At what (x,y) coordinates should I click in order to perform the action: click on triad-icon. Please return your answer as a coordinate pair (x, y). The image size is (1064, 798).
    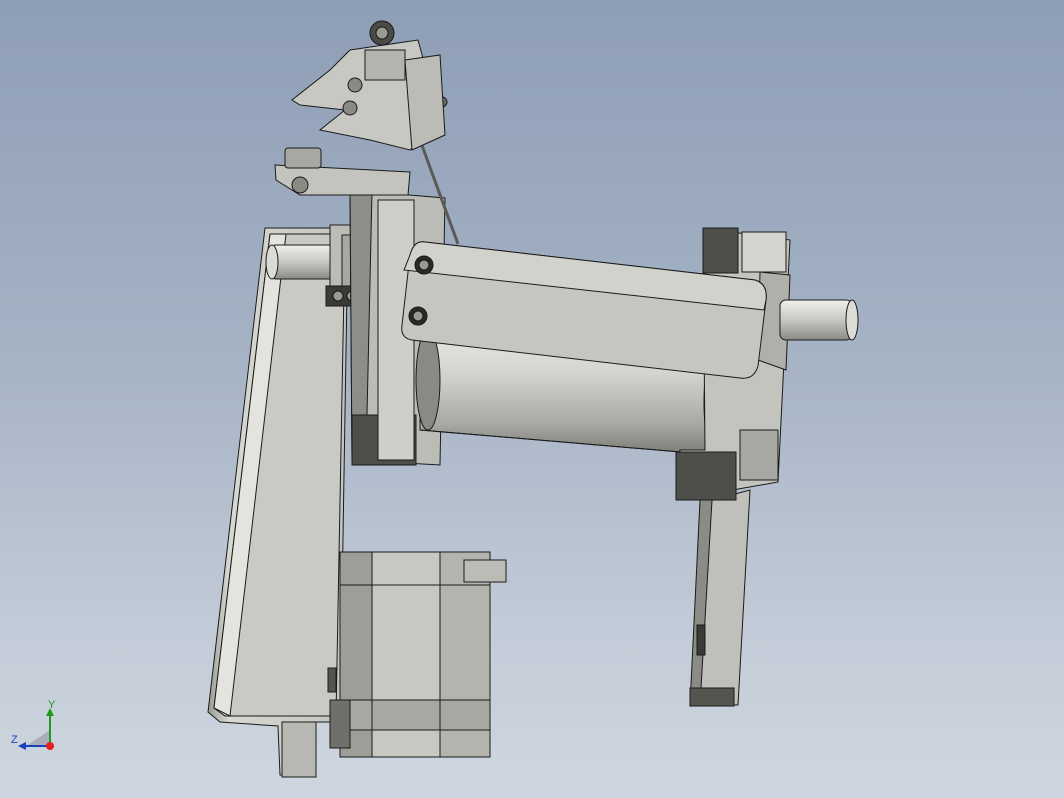
    Looking at the image, I should click on (36, 729).